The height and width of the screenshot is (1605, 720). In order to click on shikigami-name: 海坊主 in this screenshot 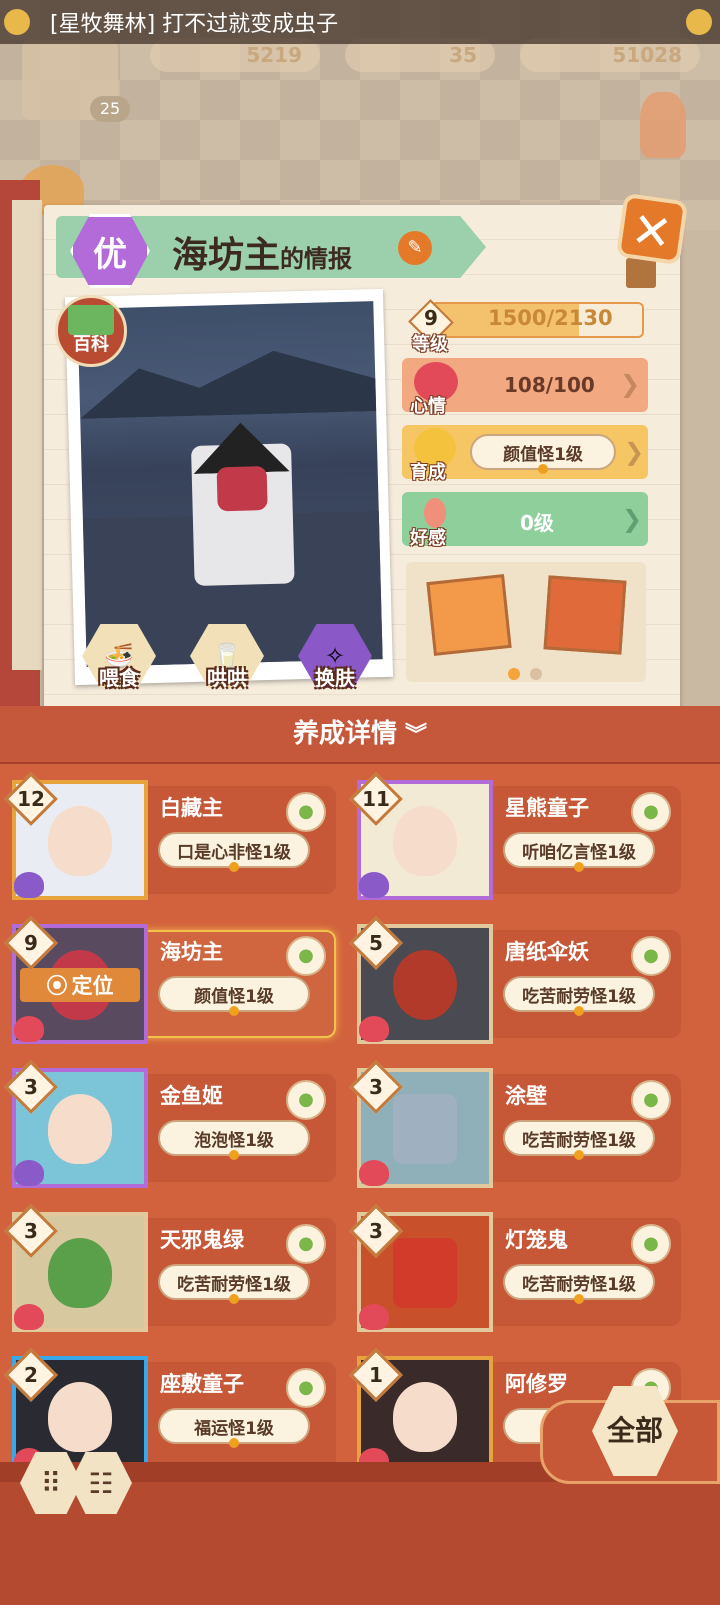, I will do `click(226, 255)`.